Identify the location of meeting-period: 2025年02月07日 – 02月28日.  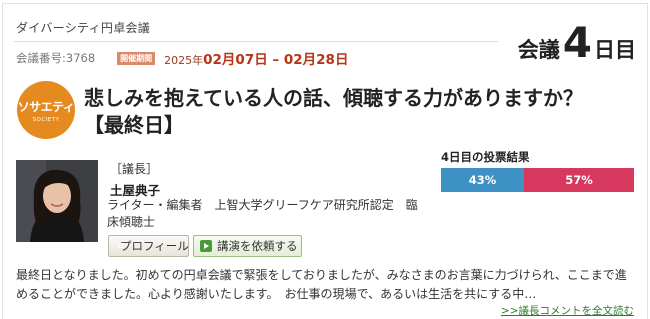
(256, 58).